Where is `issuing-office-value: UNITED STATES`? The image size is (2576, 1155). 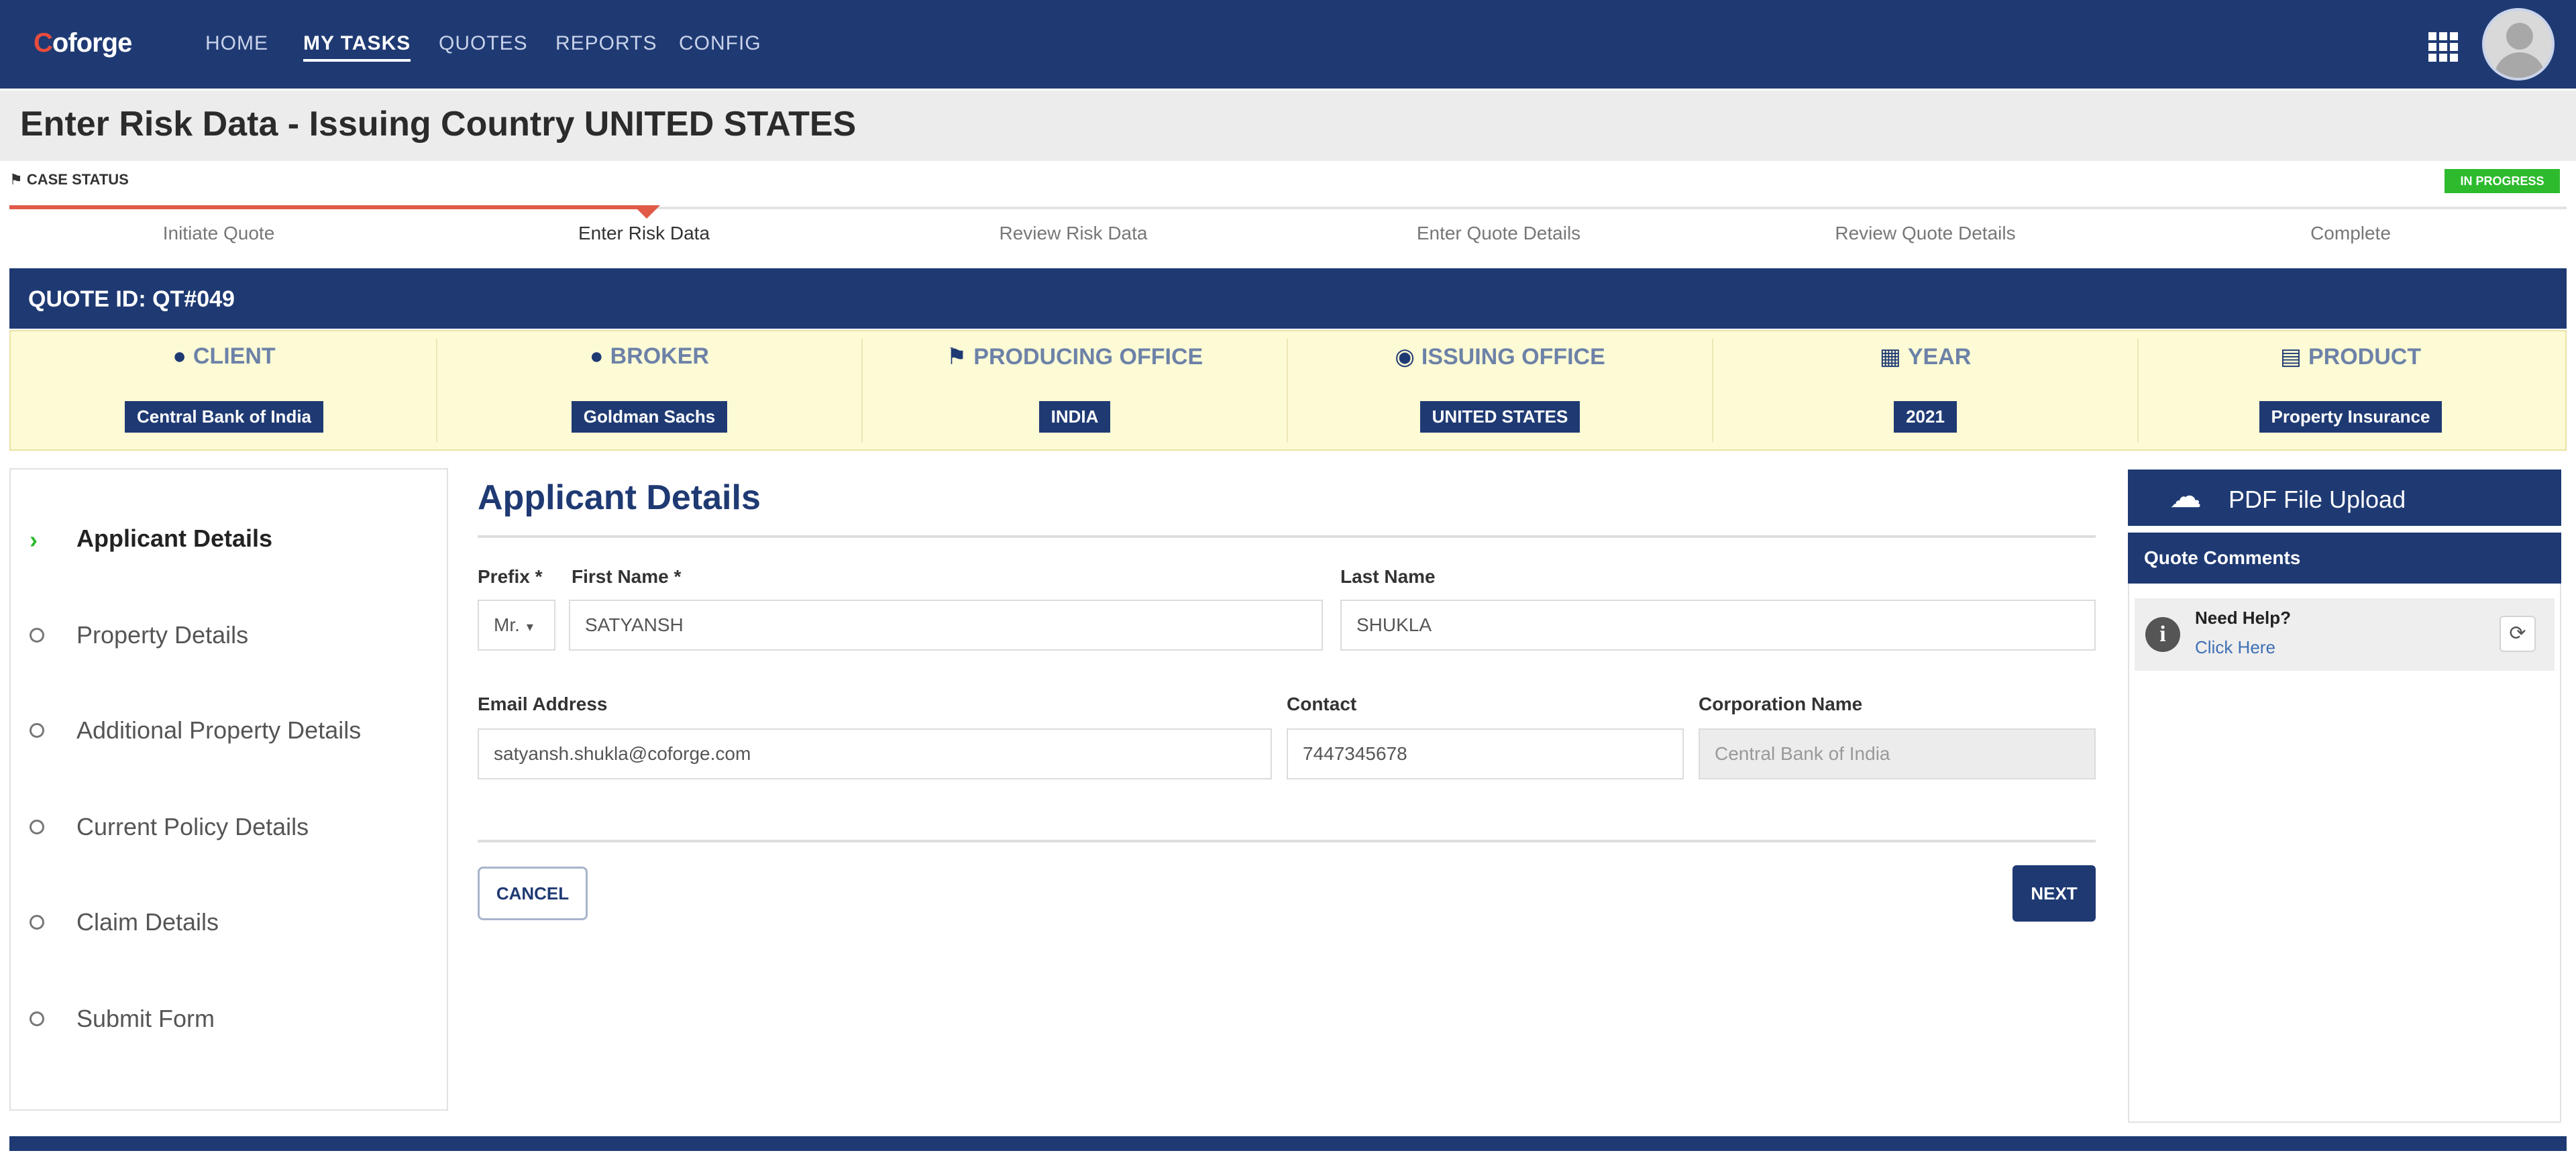 issuing-office-value: UNITED STATES is located at coordinates (1499, 417).